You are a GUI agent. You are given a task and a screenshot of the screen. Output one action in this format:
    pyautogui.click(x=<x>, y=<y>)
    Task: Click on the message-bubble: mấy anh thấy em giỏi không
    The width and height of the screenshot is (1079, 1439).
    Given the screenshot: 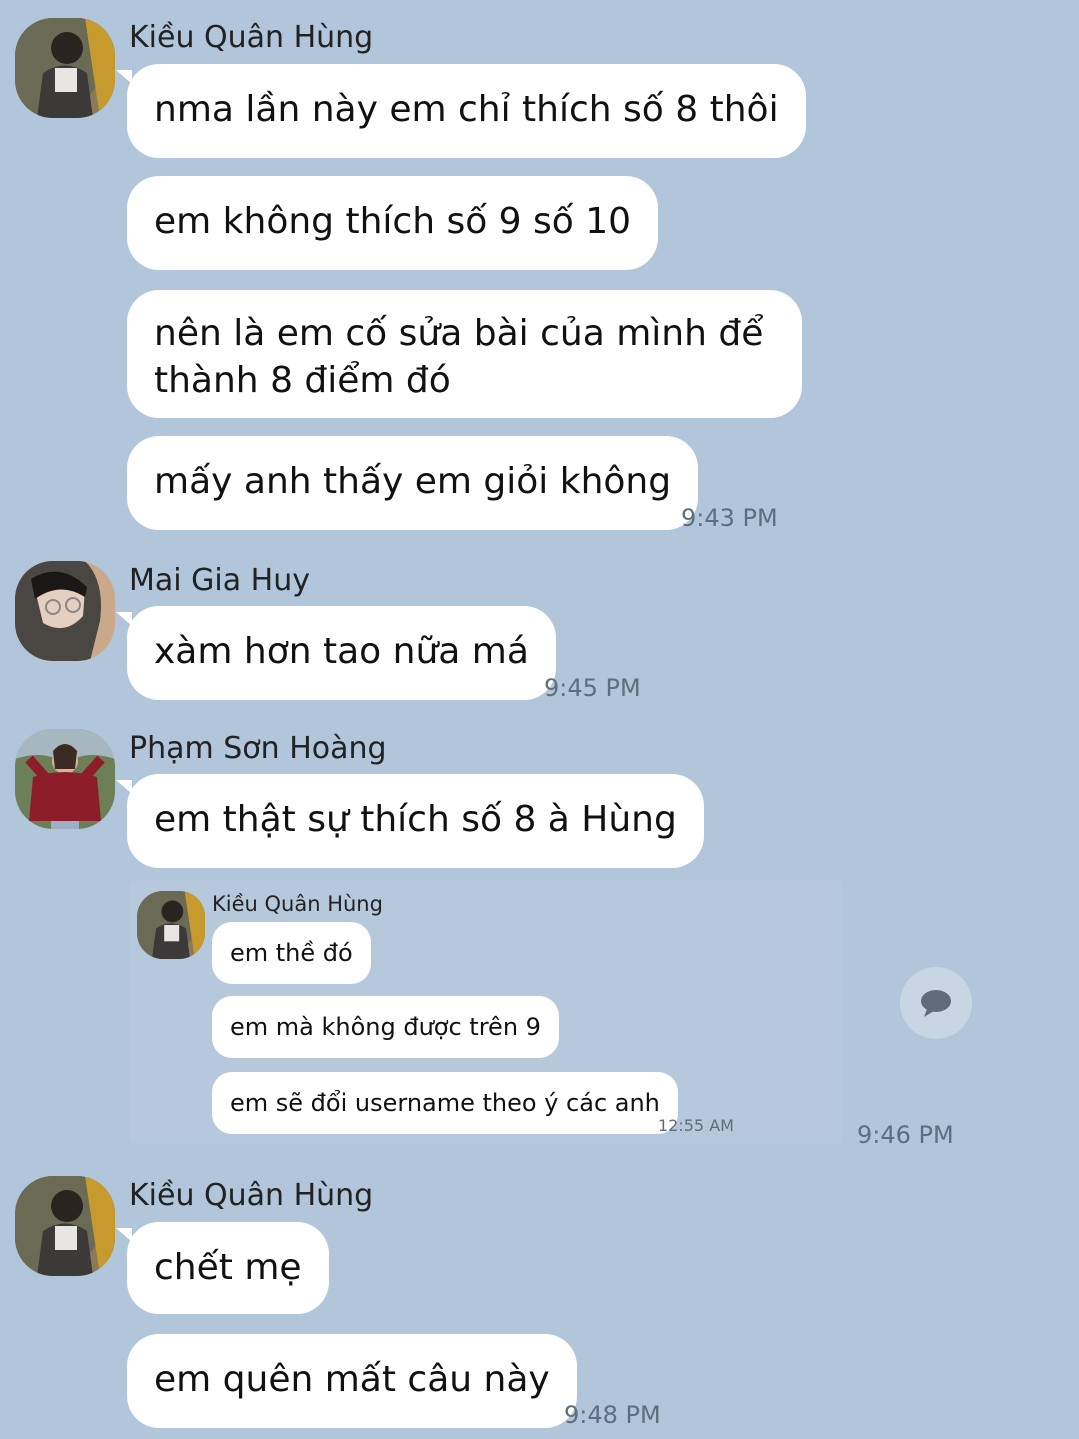 What is the action you would take?
    pyautogui.click(x=413, y=483)
    